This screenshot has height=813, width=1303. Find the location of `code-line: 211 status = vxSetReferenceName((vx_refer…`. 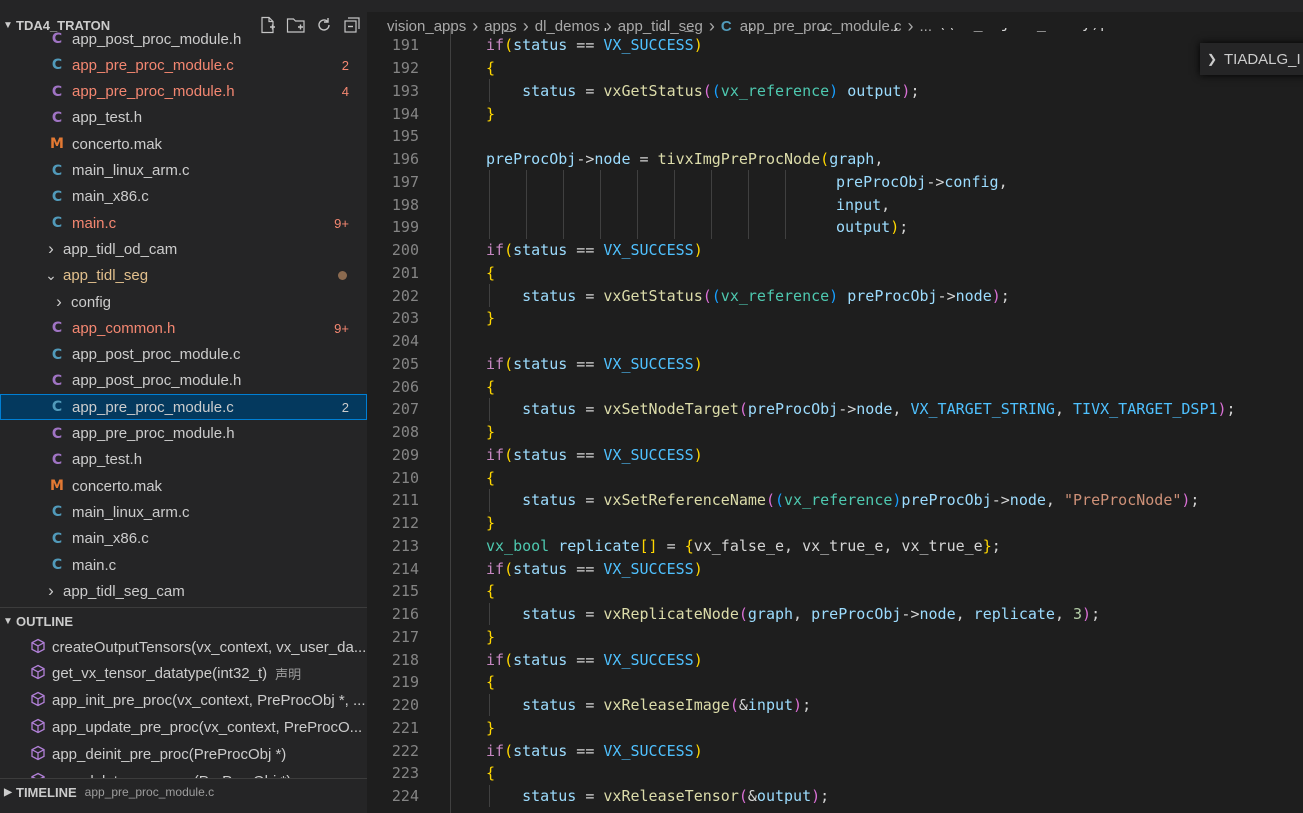

code-line: 211 status = vxSetReferenceName((vx_refer… is located at coordinates (835, 500).